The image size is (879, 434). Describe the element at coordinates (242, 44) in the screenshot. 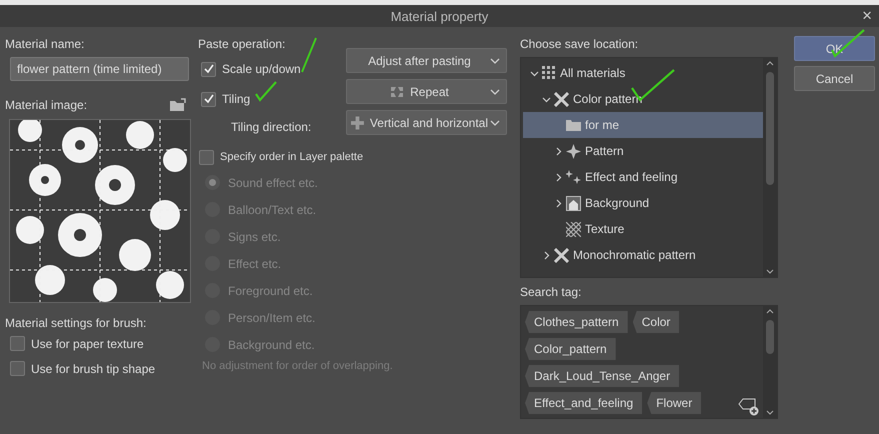

I see `paste-operation-label: Paste operation:` at that location.